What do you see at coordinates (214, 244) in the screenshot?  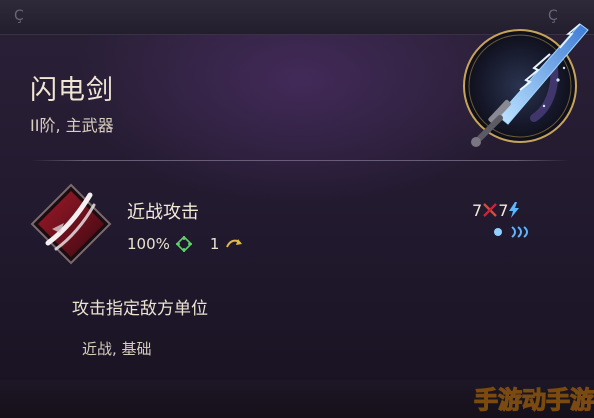 I see `range-value: 1` at bounding box center [214, 244].